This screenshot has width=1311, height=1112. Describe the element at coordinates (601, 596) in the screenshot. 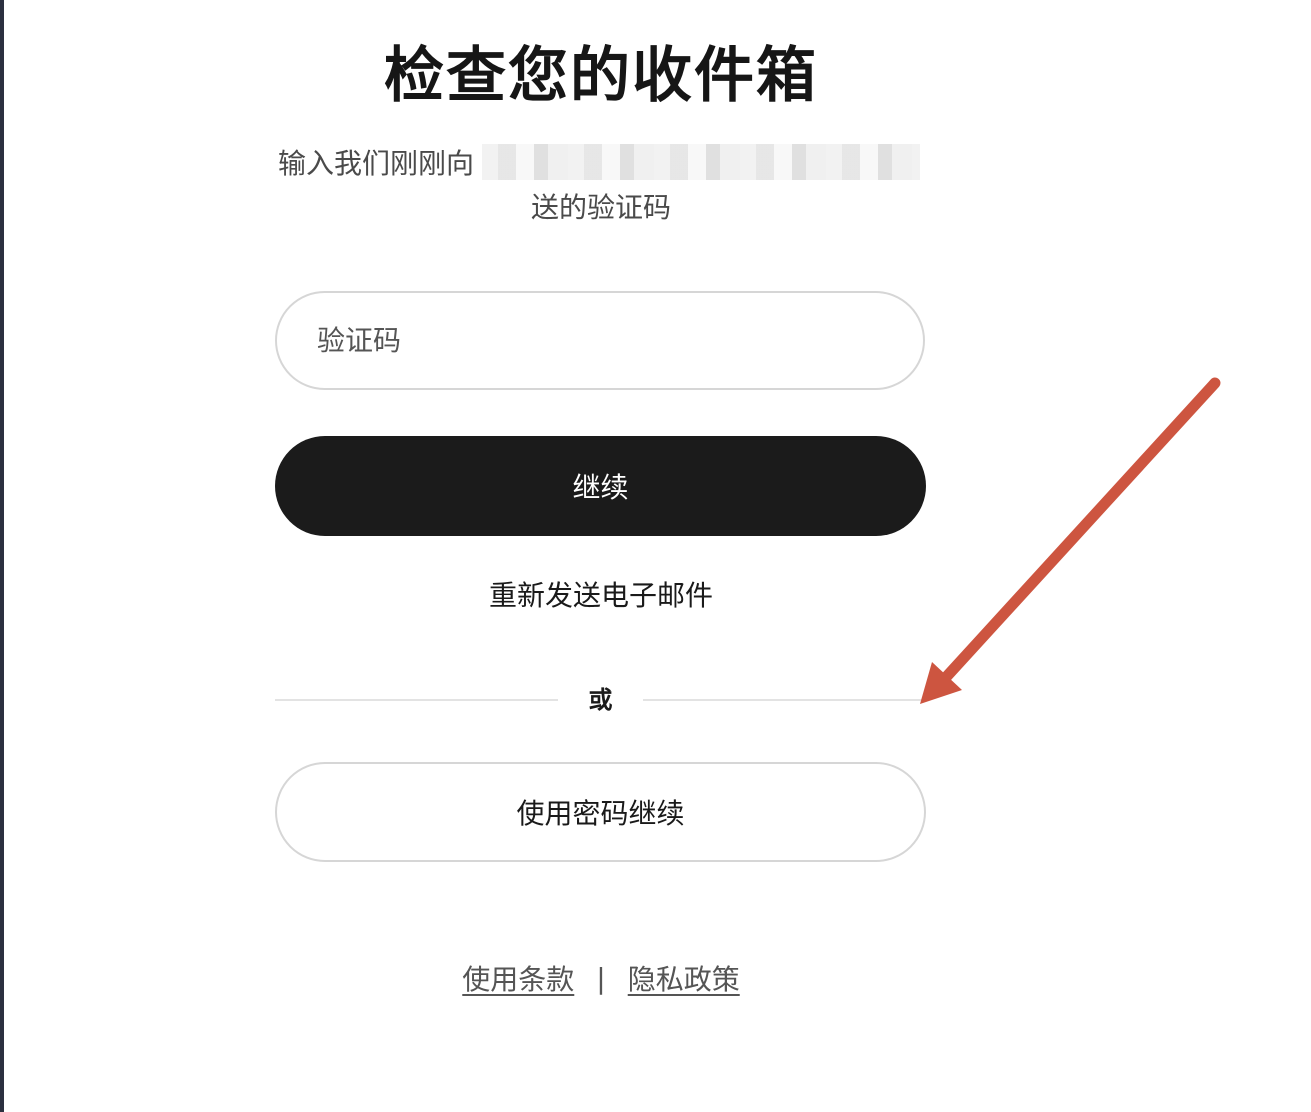

I see `resend-email-link: 重新发送电子邮件` at that location.